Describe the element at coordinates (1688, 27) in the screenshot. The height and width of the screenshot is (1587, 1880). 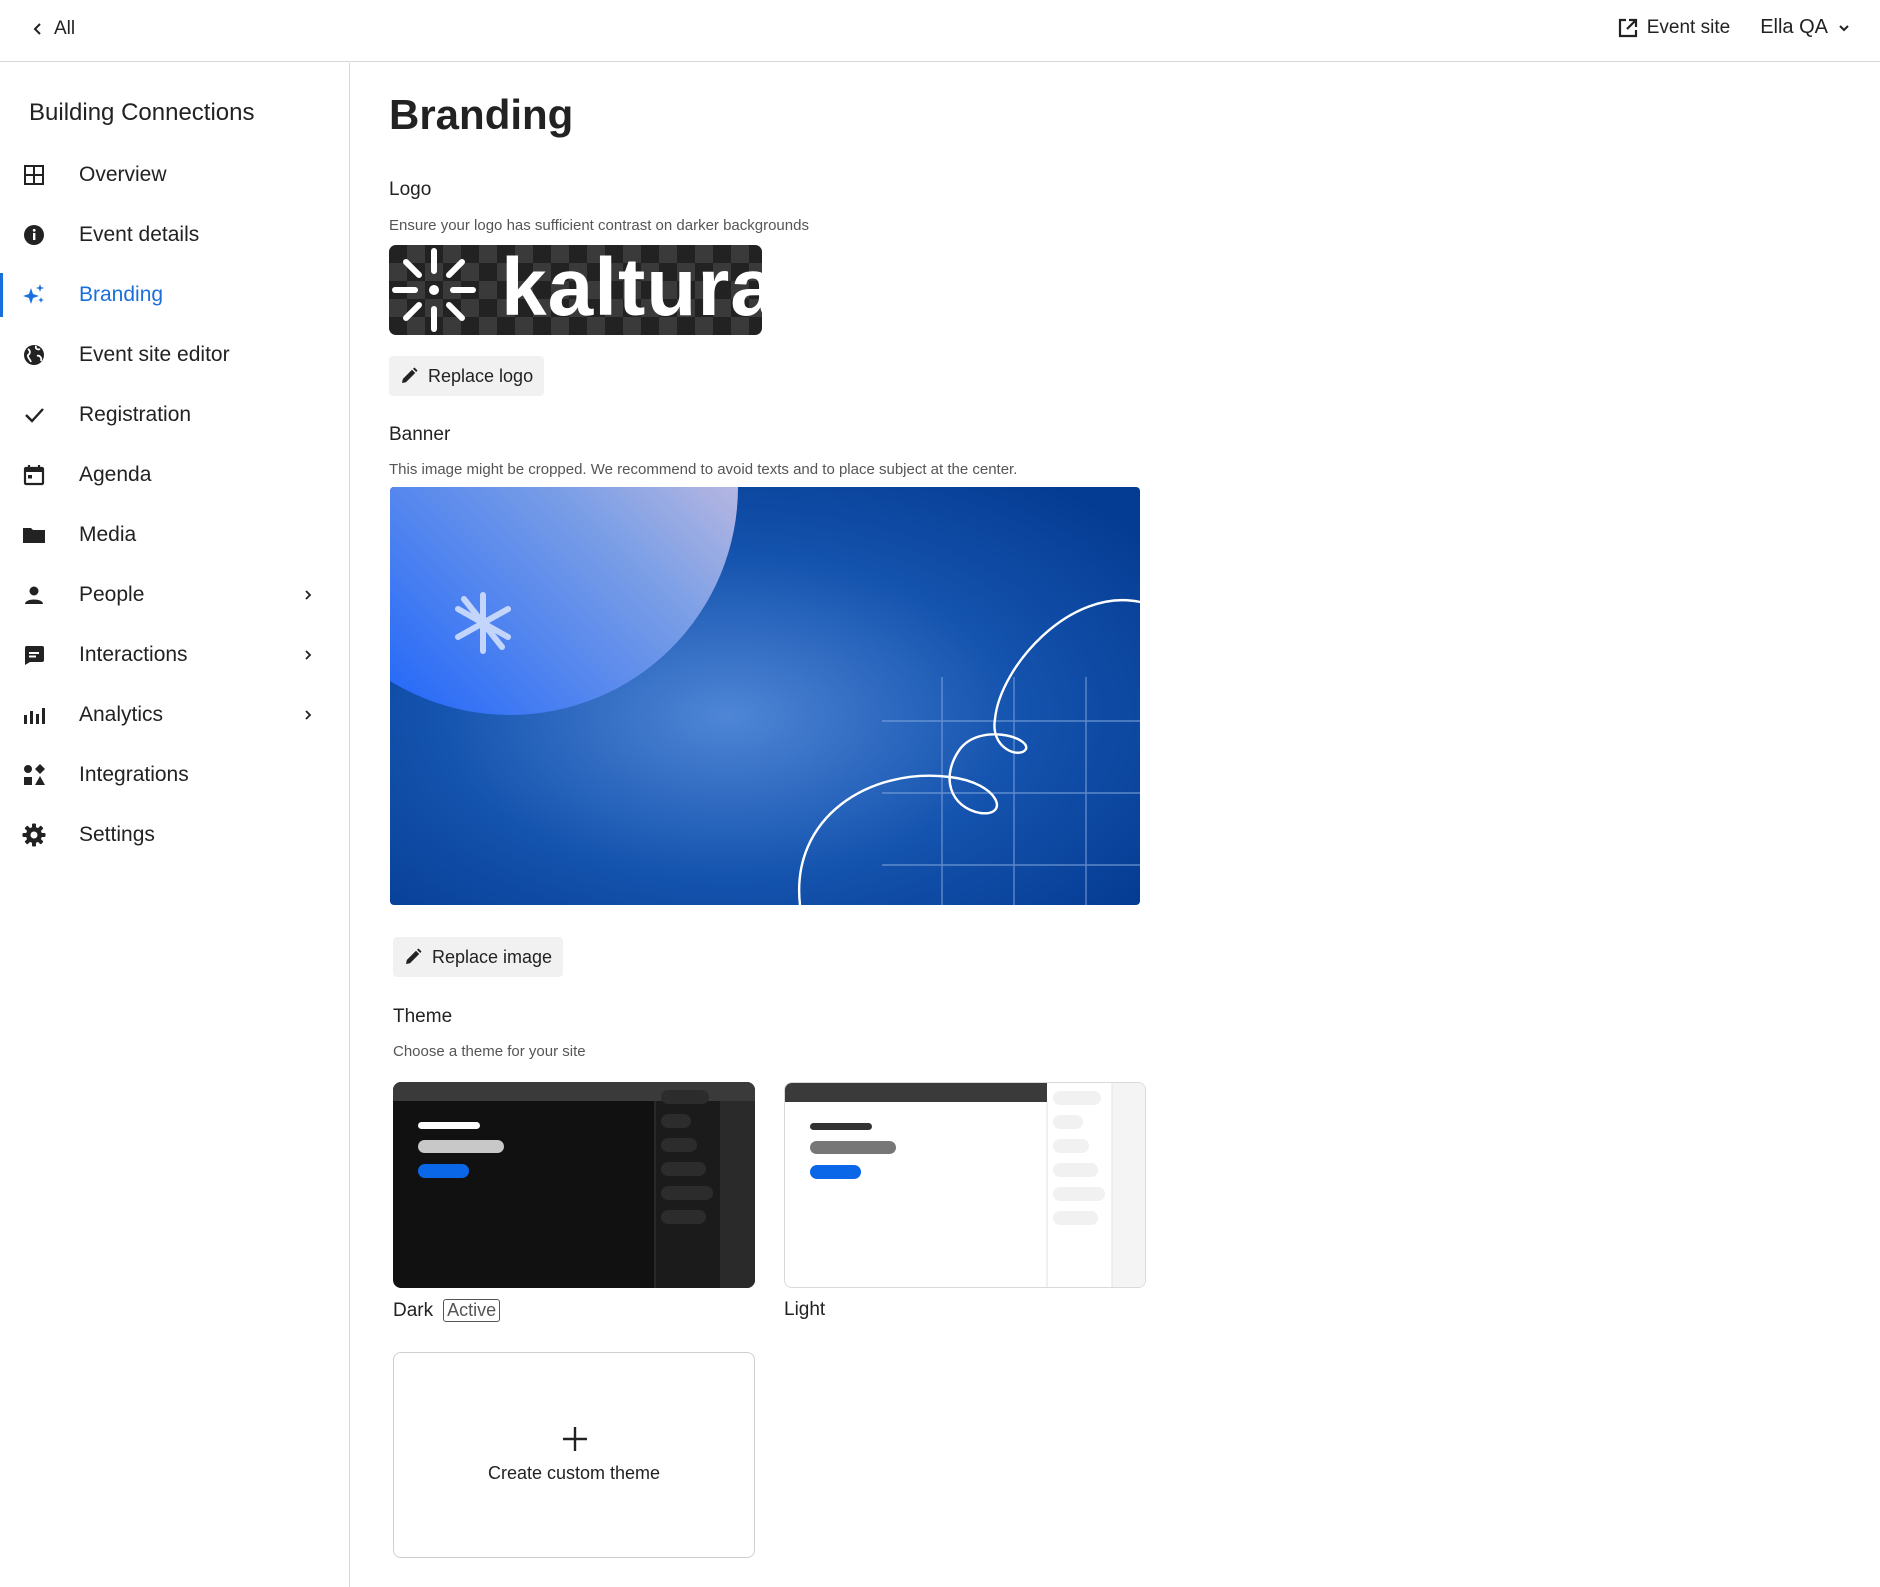
I see `event-site-label: Event site` at that location.